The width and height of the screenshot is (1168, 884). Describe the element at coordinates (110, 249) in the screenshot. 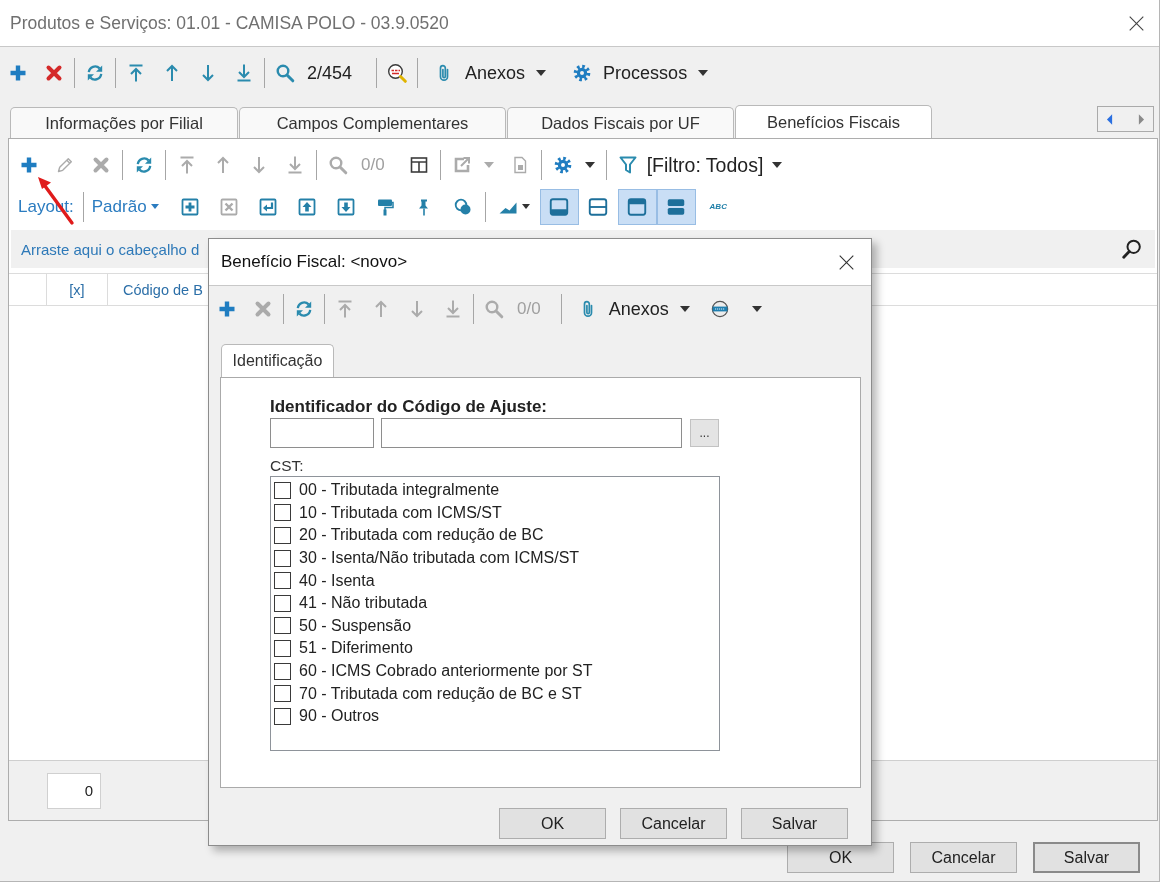

I see `group-hint: Arraste aqui o cabeçalho d` at that location.